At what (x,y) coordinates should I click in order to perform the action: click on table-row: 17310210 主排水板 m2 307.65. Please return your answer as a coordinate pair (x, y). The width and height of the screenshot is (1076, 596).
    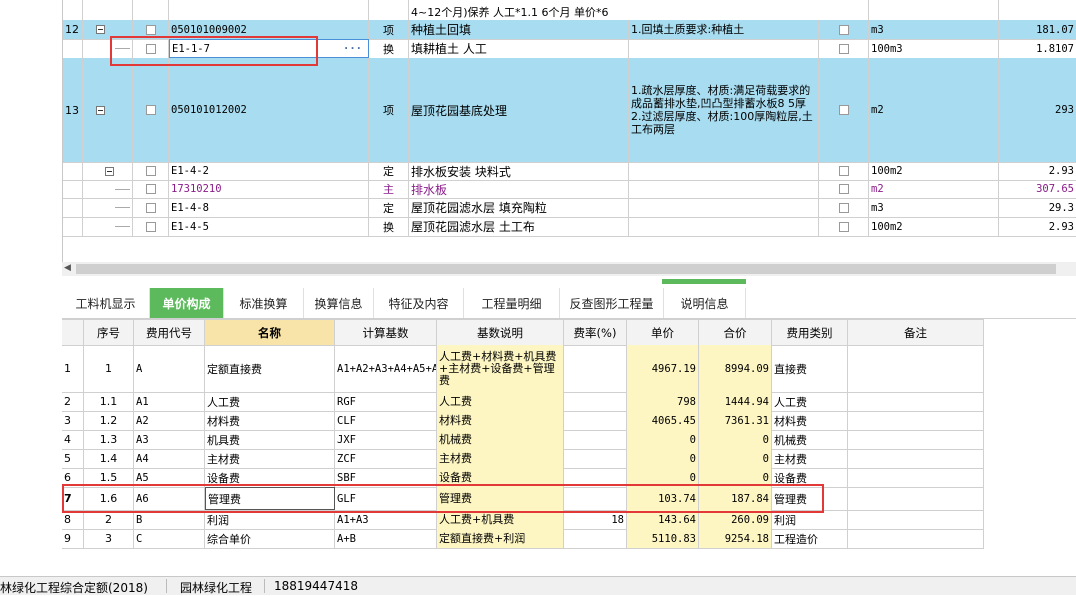
    Looking at the image, I should click on (569, 189).